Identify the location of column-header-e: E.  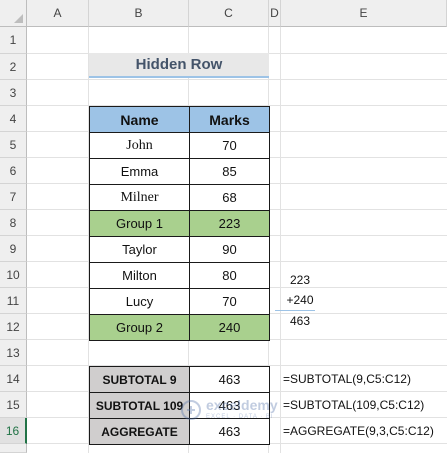
(364, 13).